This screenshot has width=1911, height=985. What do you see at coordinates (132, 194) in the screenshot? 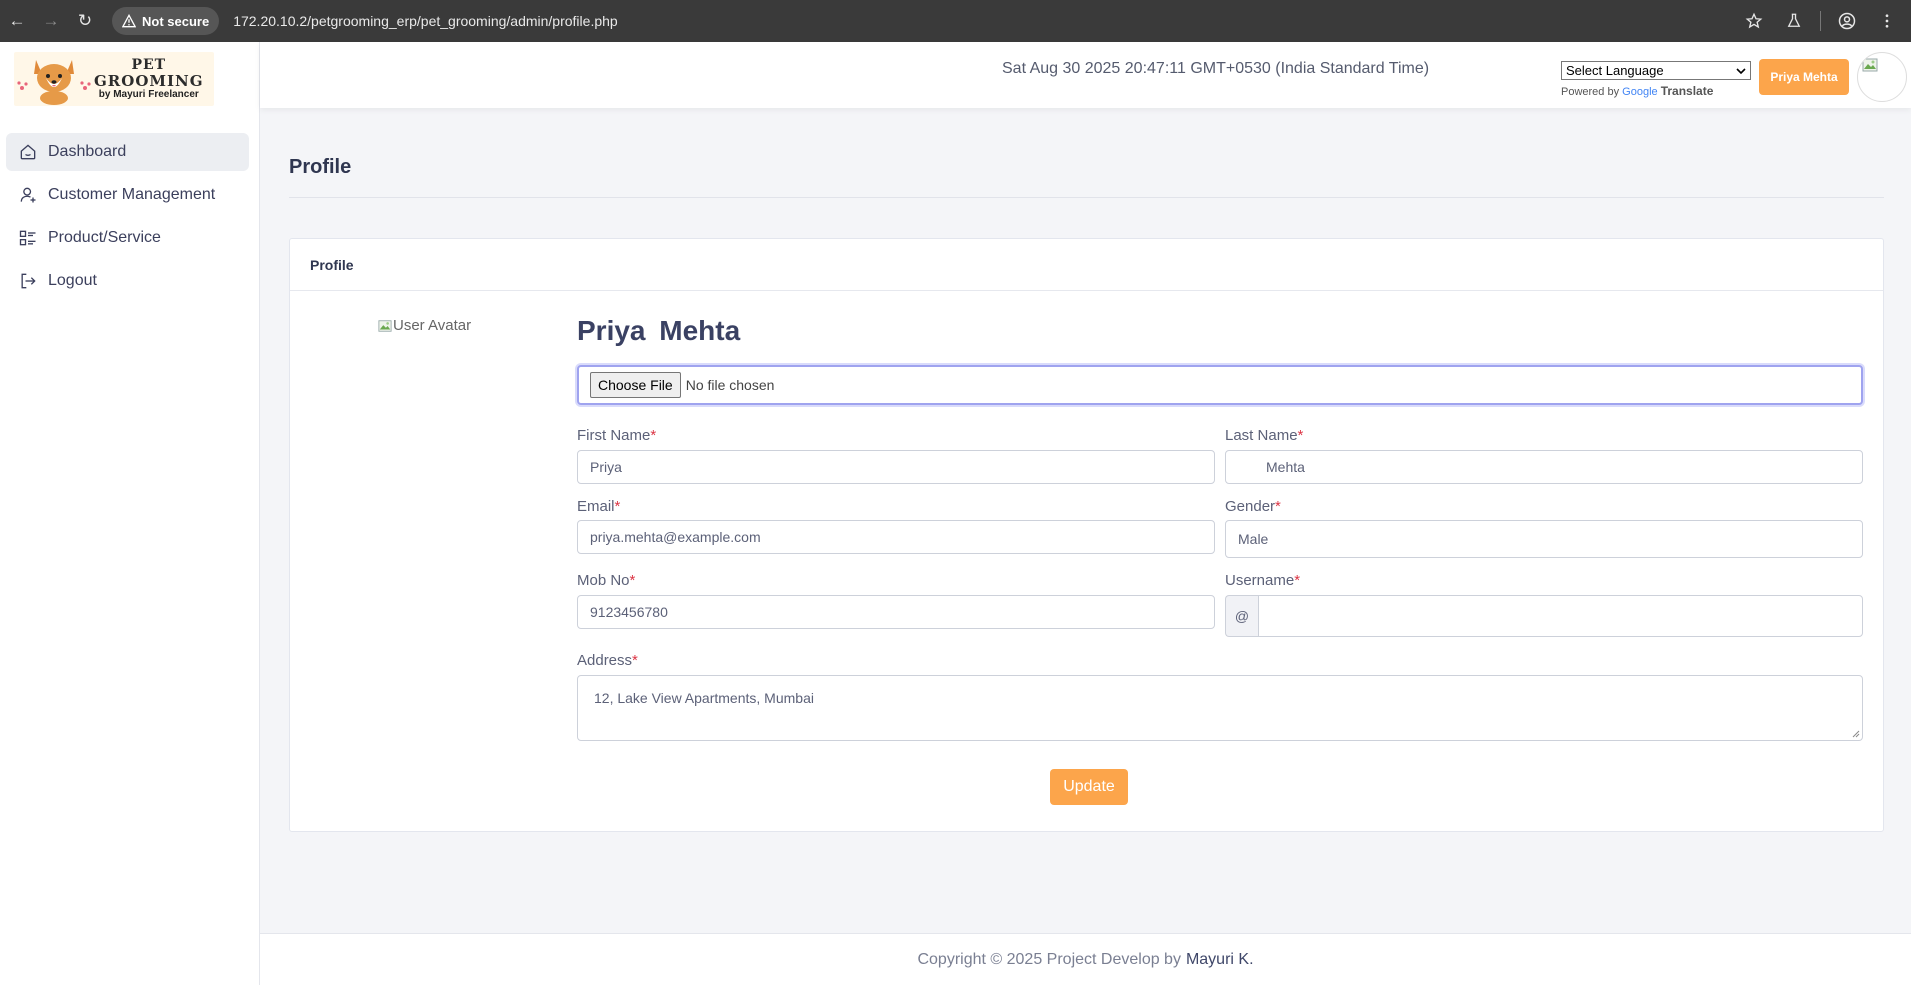
I see `sidebar-item-label: Customer Management` at bounding box center [132, 194].